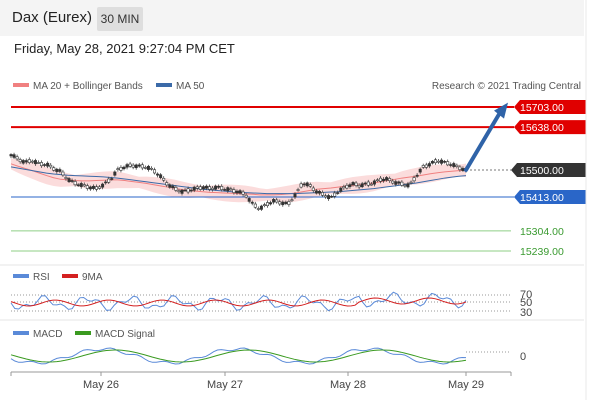 The image size is (590, 400). What do you see at coordinates (542, 171) in the screenshot?
I see `level-label-15500.00: 15500.00` at bounding box center [542, 171].